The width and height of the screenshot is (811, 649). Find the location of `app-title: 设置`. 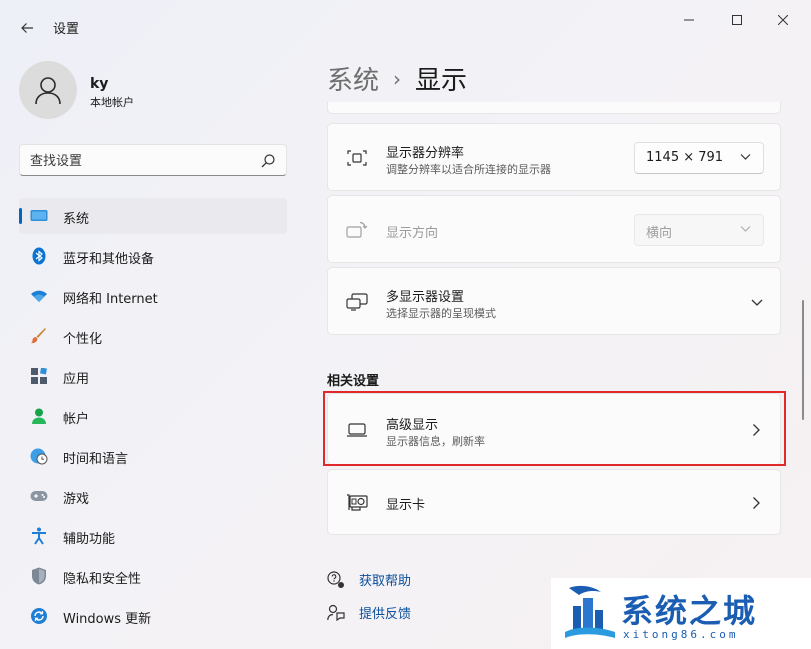

app-title: 设置 is located at coordinates (66, 29).